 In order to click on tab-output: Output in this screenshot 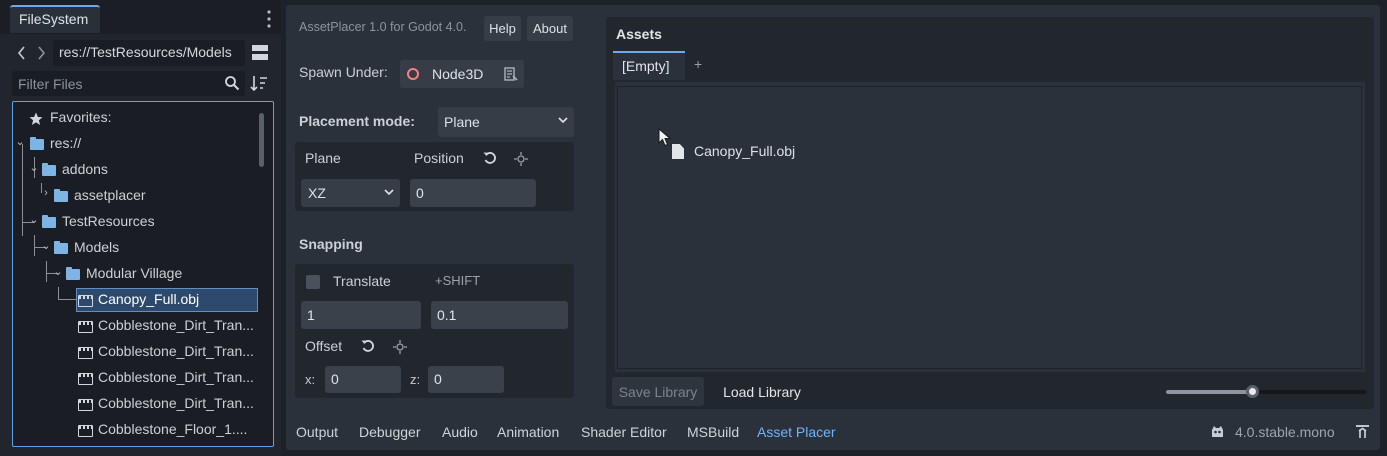, I will do `click(317, 432)`.